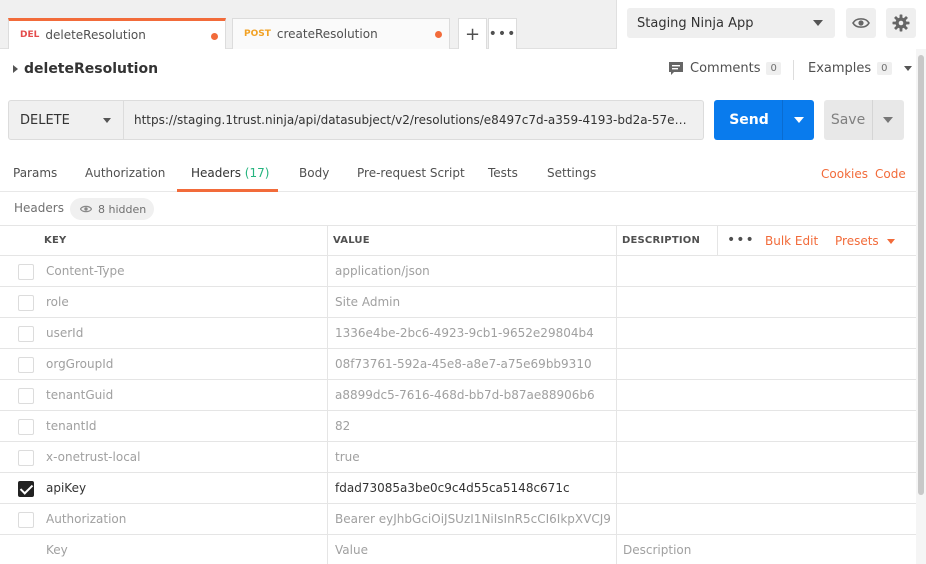 This screenshot has height=564, width=926. Describe the element at coordinates (257, 34) in the screenshot. I see `tab-method-badge: POST` at that location.